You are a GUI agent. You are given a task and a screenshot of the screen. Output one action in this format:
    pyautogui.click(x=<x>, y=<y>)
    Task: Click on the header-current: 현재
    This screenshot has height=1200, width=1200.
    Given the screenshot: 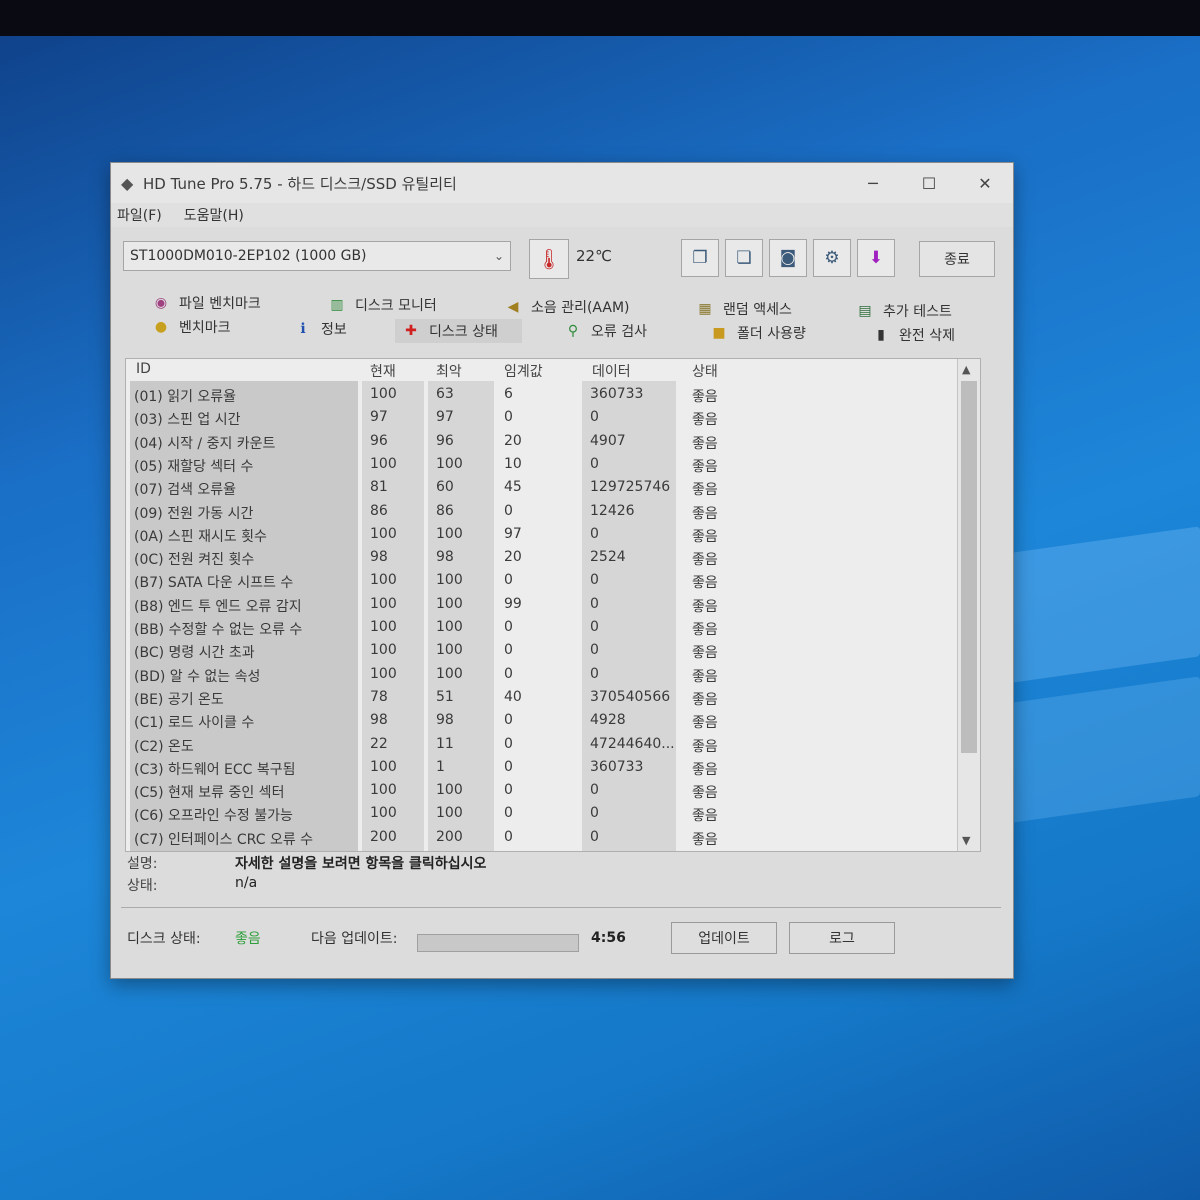 What is the action you would take?
    pyautogui.click(x=383, y=371)
    